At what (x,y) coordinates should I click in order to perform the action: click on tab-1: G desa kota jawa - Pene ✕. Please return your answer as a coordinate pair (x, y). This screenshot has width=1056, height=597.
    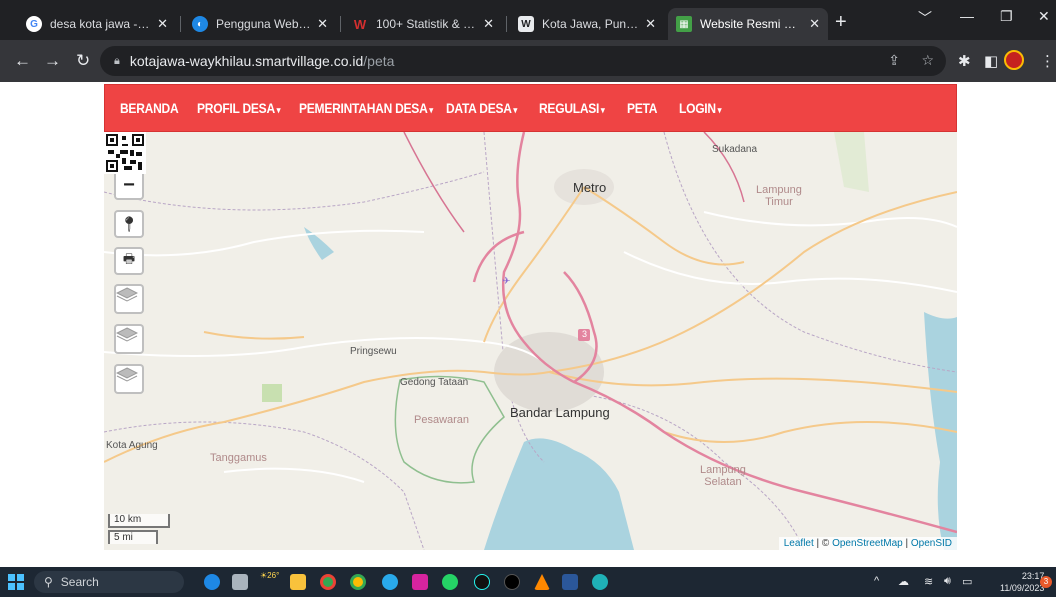
    Looking at the image, I should click on (97, 24).